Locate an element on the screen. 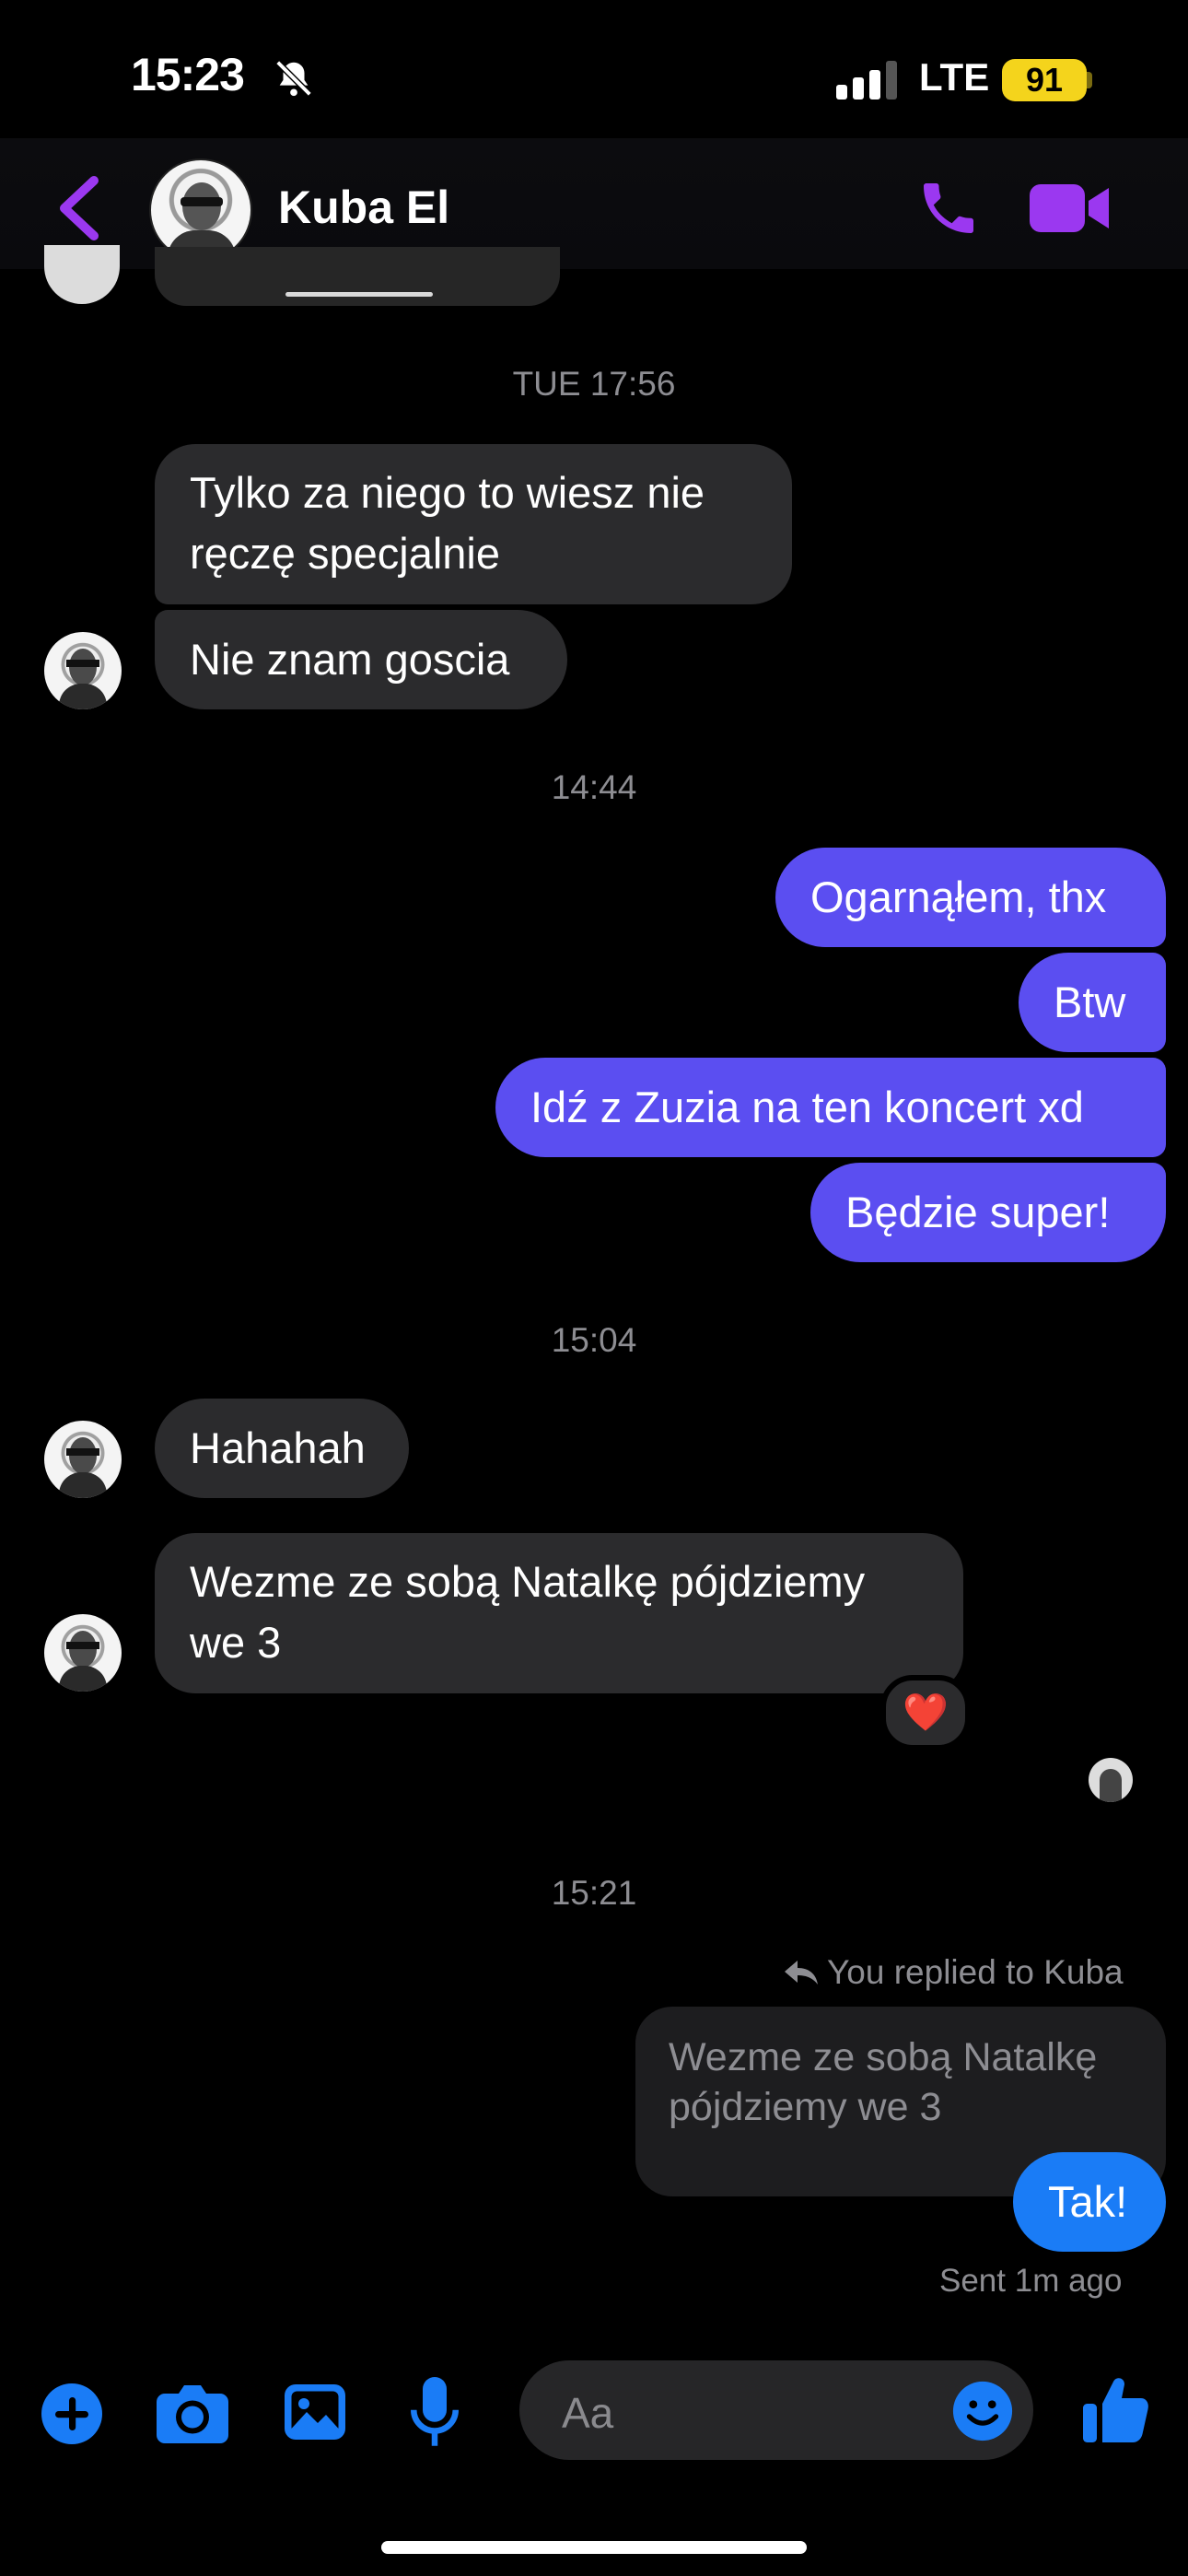  emoji-icon is located at coordinates (982, 2411).